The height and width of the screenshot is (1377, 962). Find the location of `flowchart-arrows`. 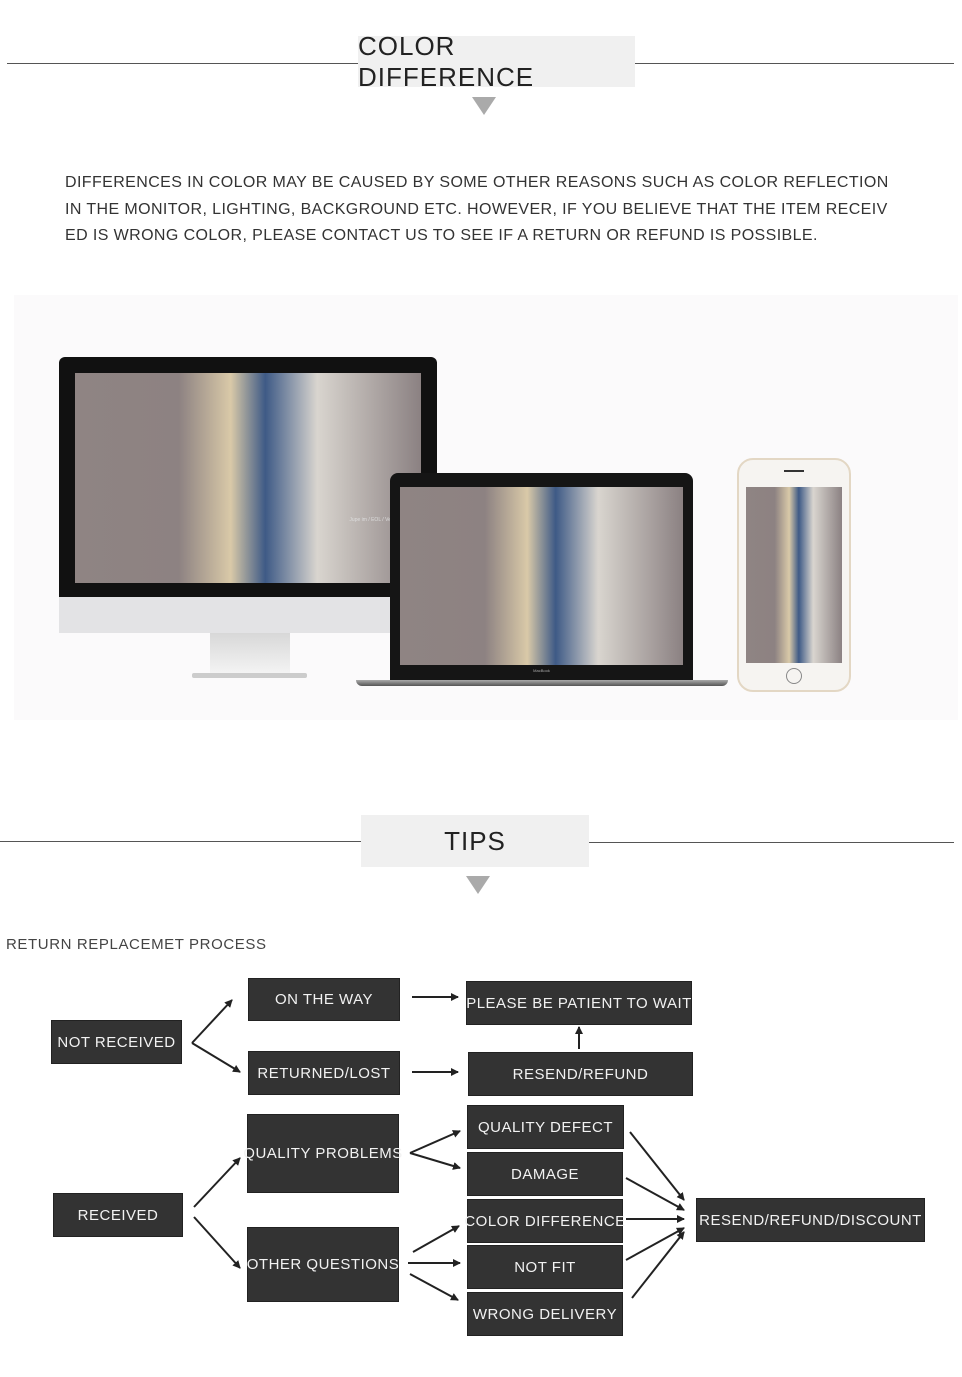

flowchart-arrows is located at coordinates (438, 1147).